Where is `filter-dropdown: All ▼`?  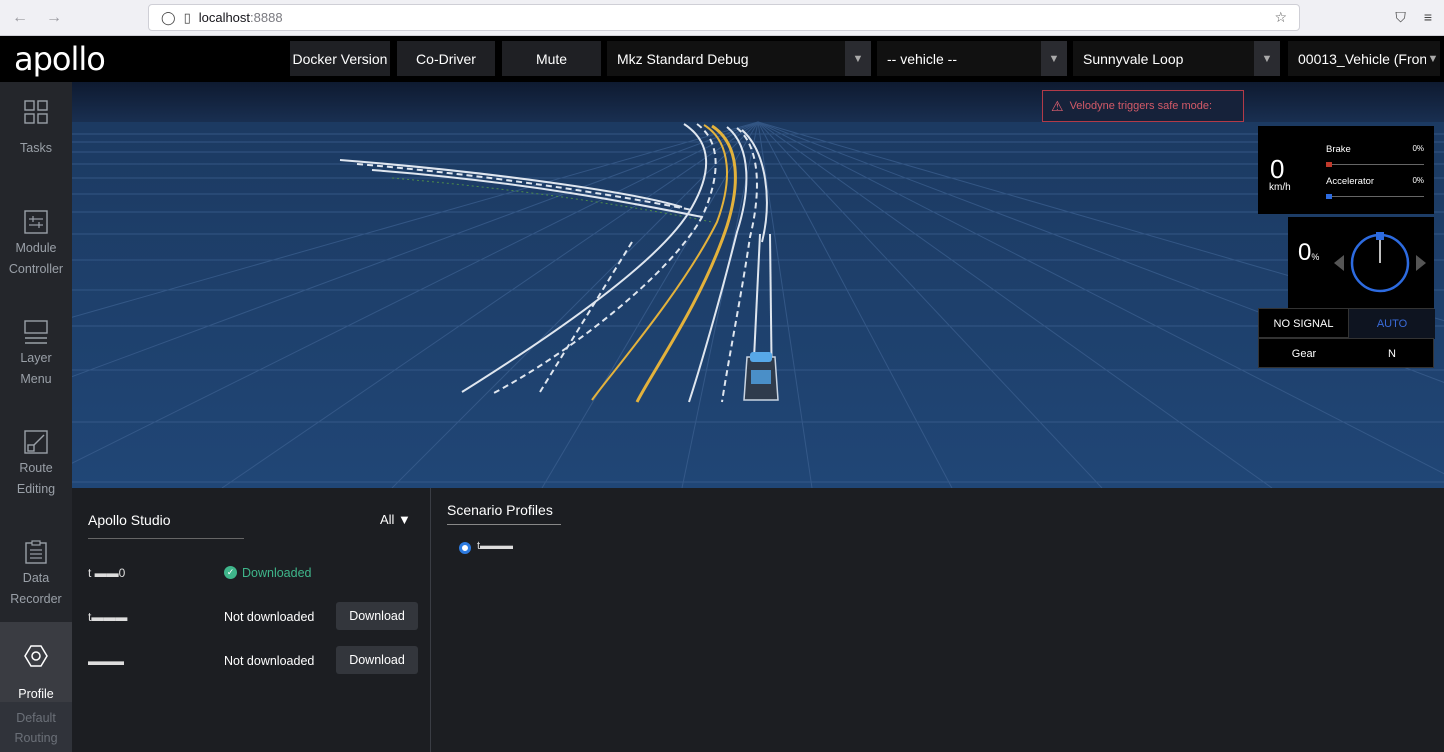 filter-dropdown: All ▼ is located at coordinates (395, 519).